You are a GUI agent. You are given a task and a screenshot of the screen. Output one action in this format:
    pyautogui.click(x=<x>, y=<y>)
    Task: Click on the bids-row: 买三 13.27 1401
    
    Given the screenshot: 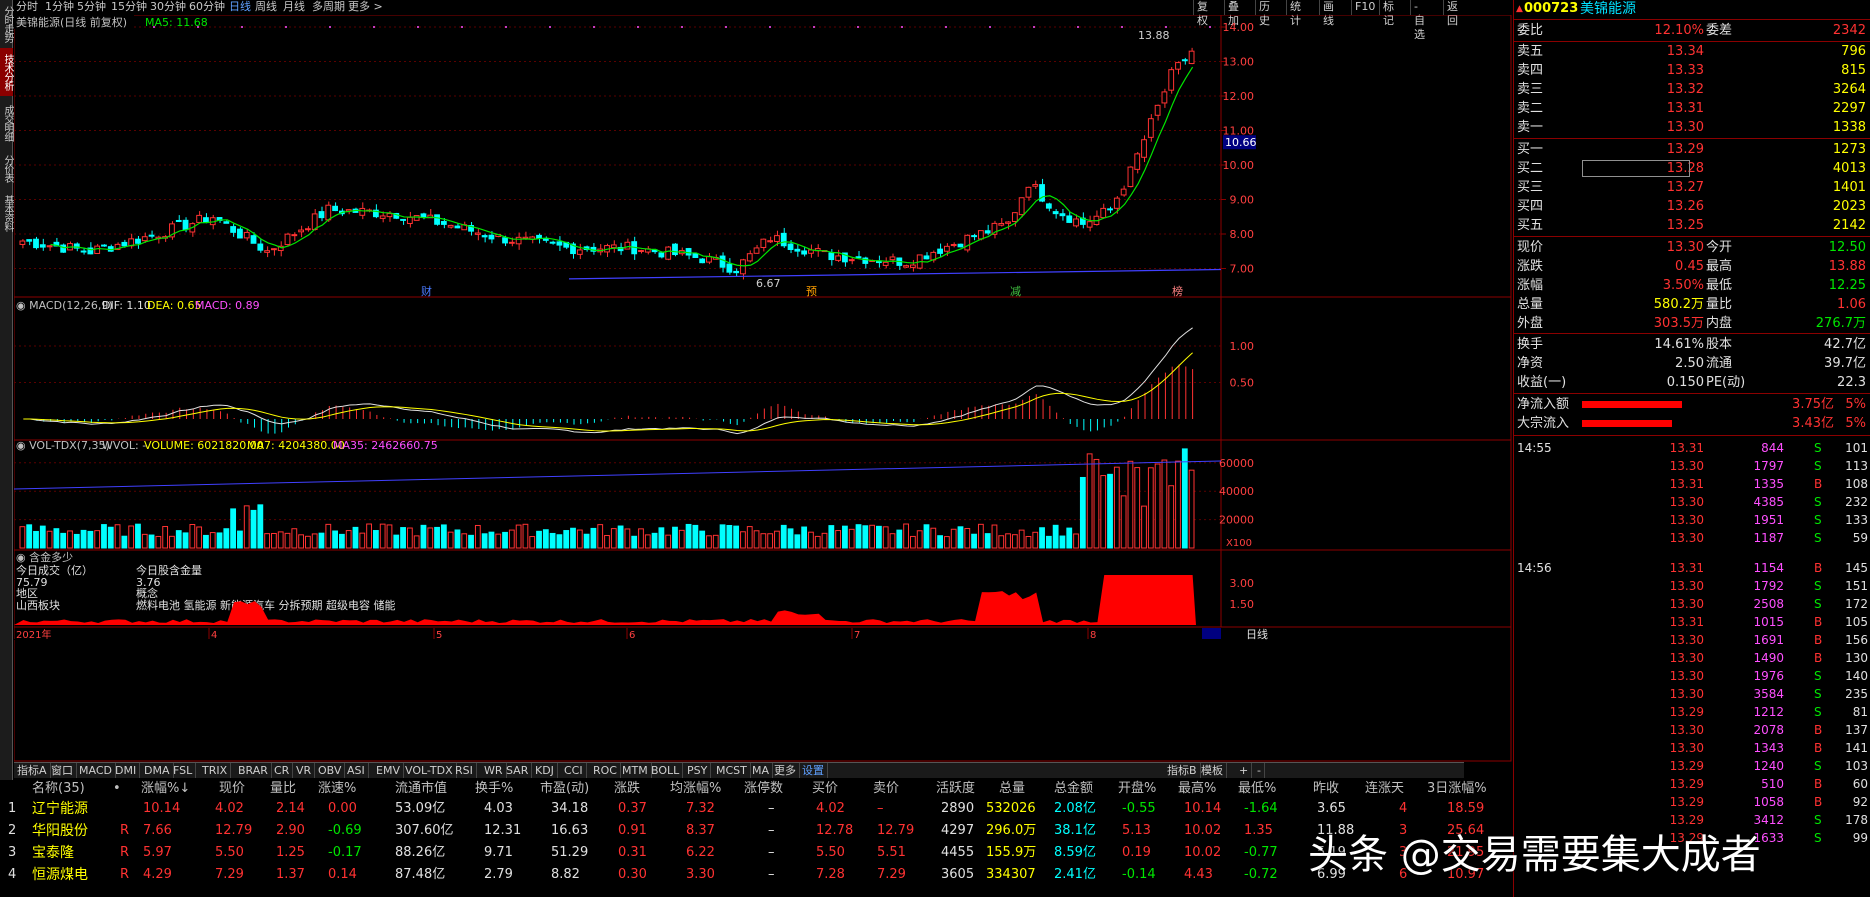 What is the action you would take?
    pyautogui.click(x=1692, y=187)
    